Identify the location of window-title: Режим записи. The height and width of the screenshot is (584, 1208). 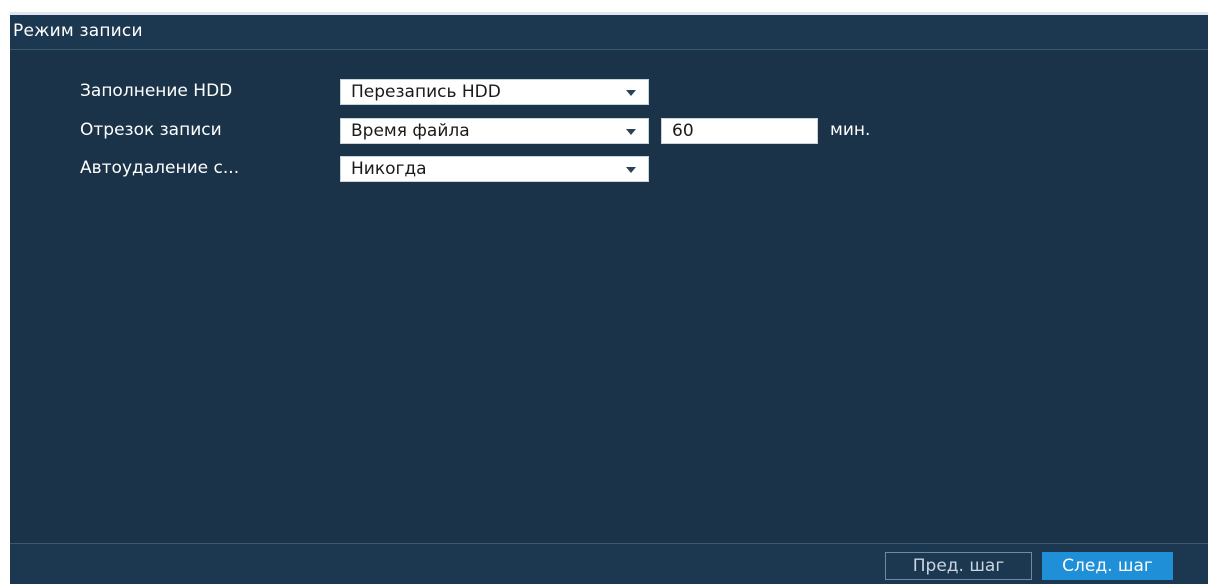
(78, 31).